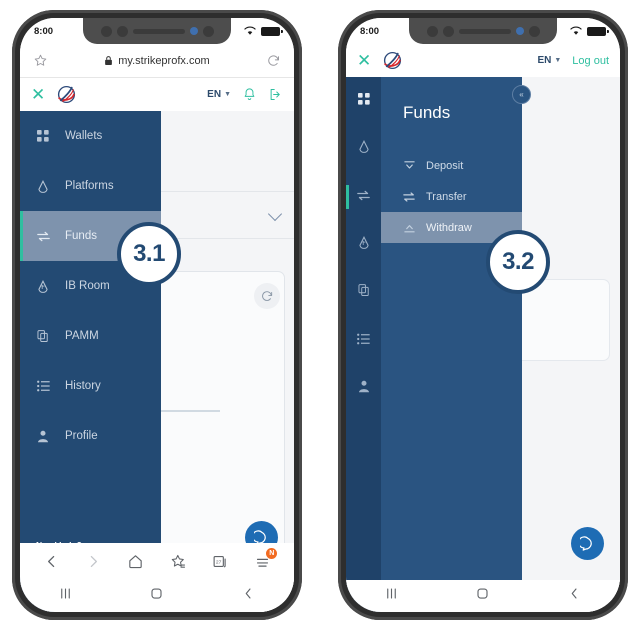 The height and width of the screenshot is (630, 640). Describe the element at coordinates (109, 60) in the screenshot. I see `lock-icon` at that location.